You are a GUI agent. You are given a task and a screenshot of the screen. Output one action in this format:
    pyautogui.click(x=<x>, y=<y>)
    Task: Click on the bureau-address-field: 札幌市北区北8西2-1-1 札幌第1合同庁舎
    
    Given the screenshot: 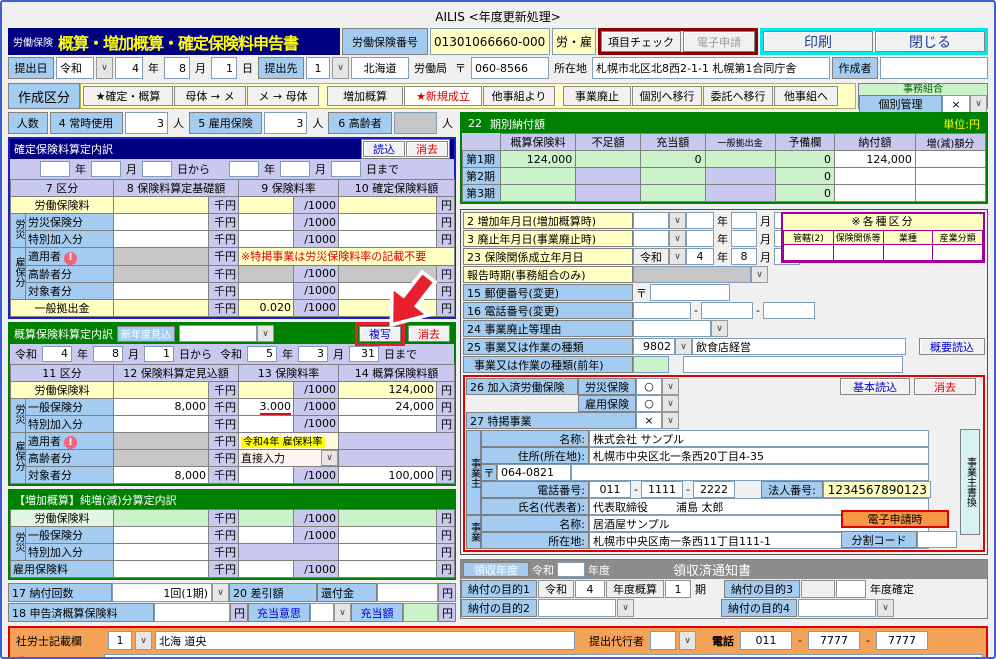 What is the action you would take?
    pyautogui.click(x=711, y=68)
    